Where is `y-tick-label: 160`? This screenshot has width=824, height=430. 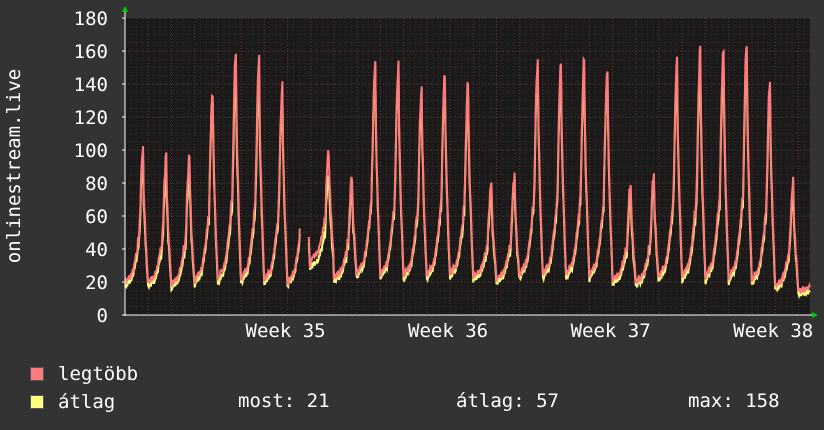 y-tick-label: 160 is located at coordinates (91, 52).